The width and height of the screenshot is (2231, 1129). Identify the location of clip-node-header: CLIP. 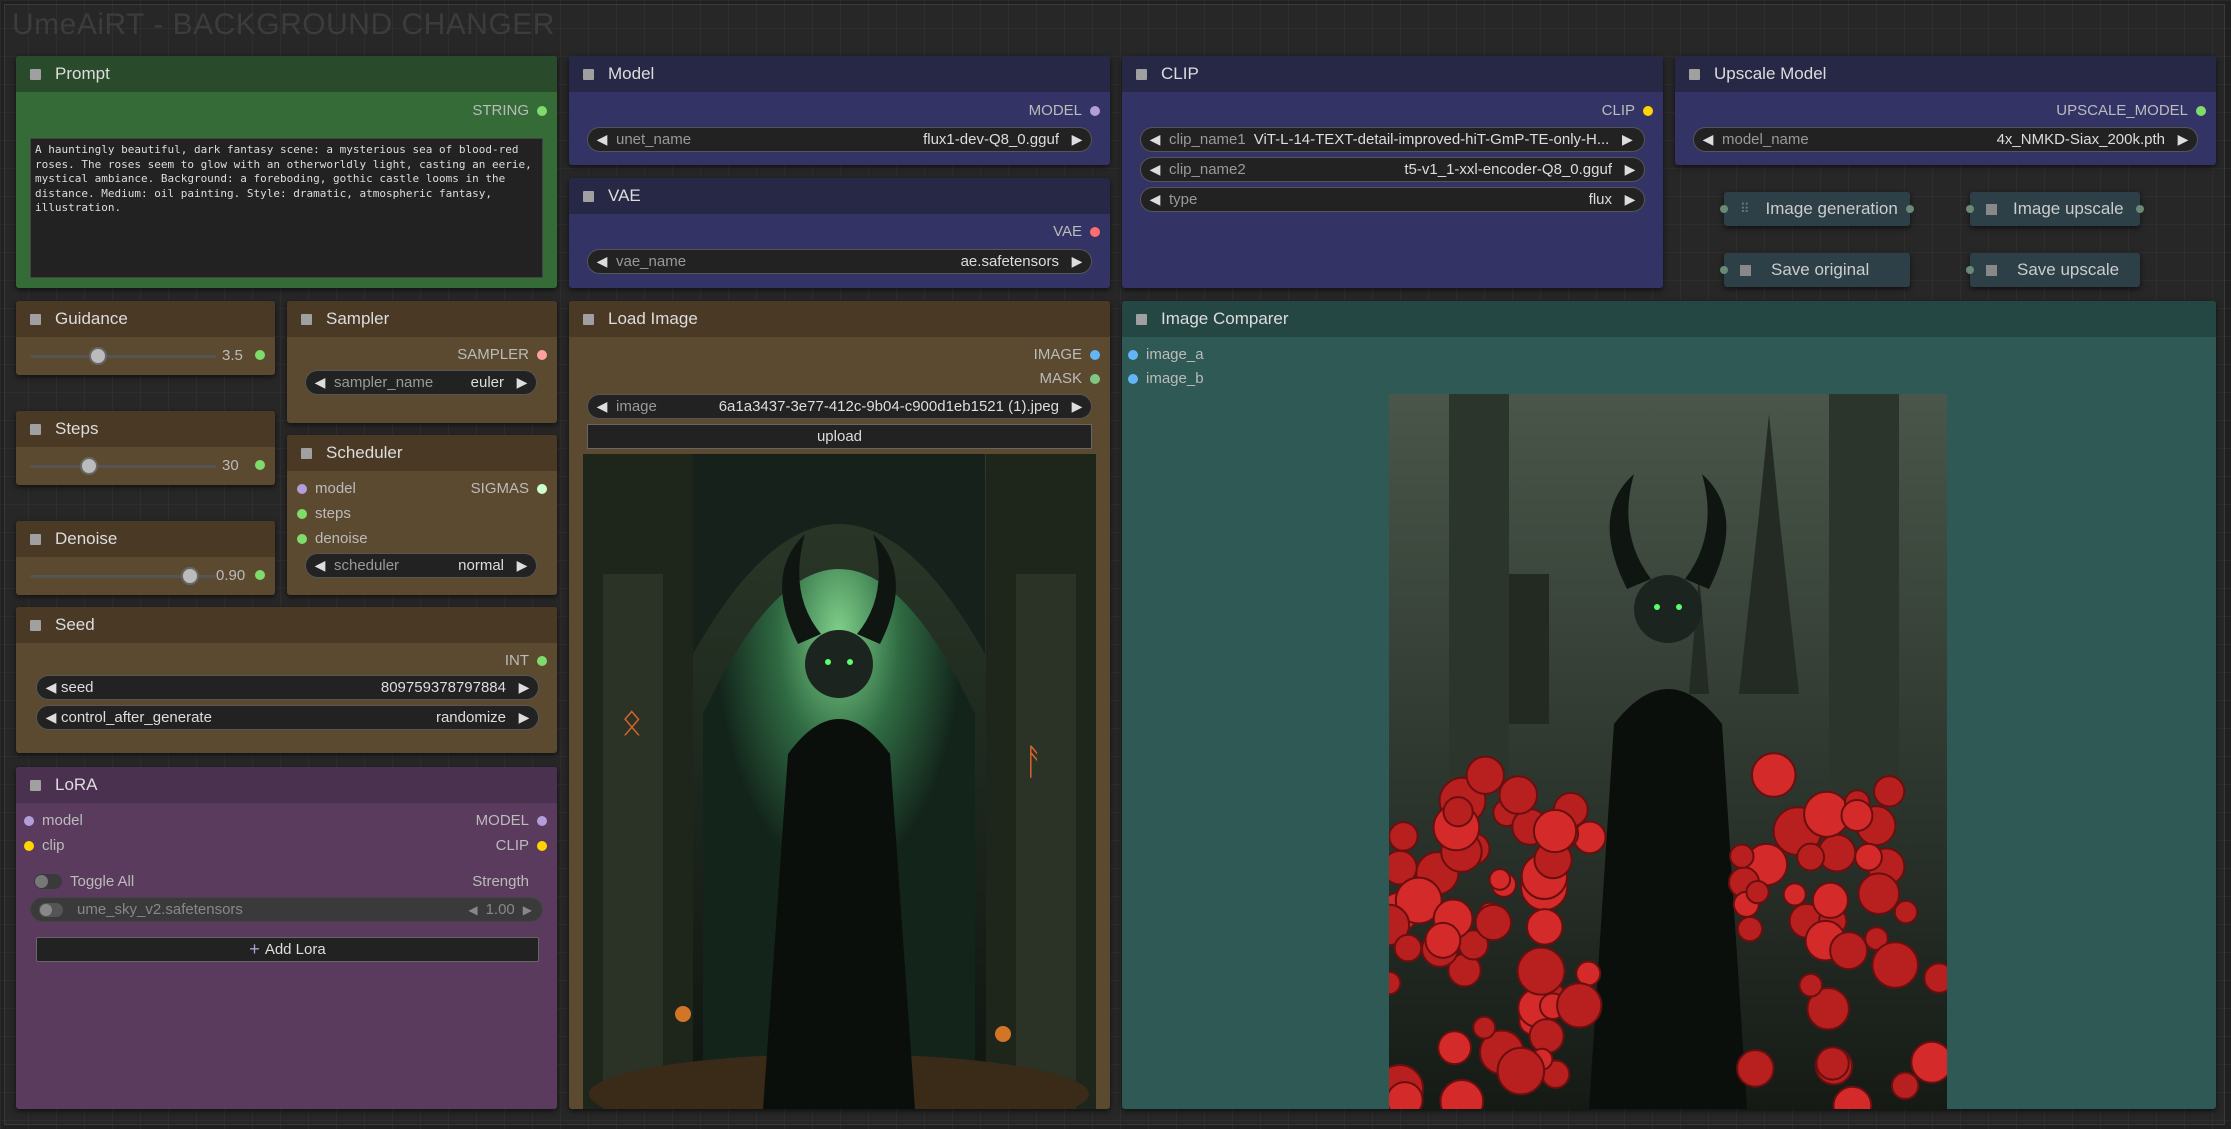
(1392, 74).